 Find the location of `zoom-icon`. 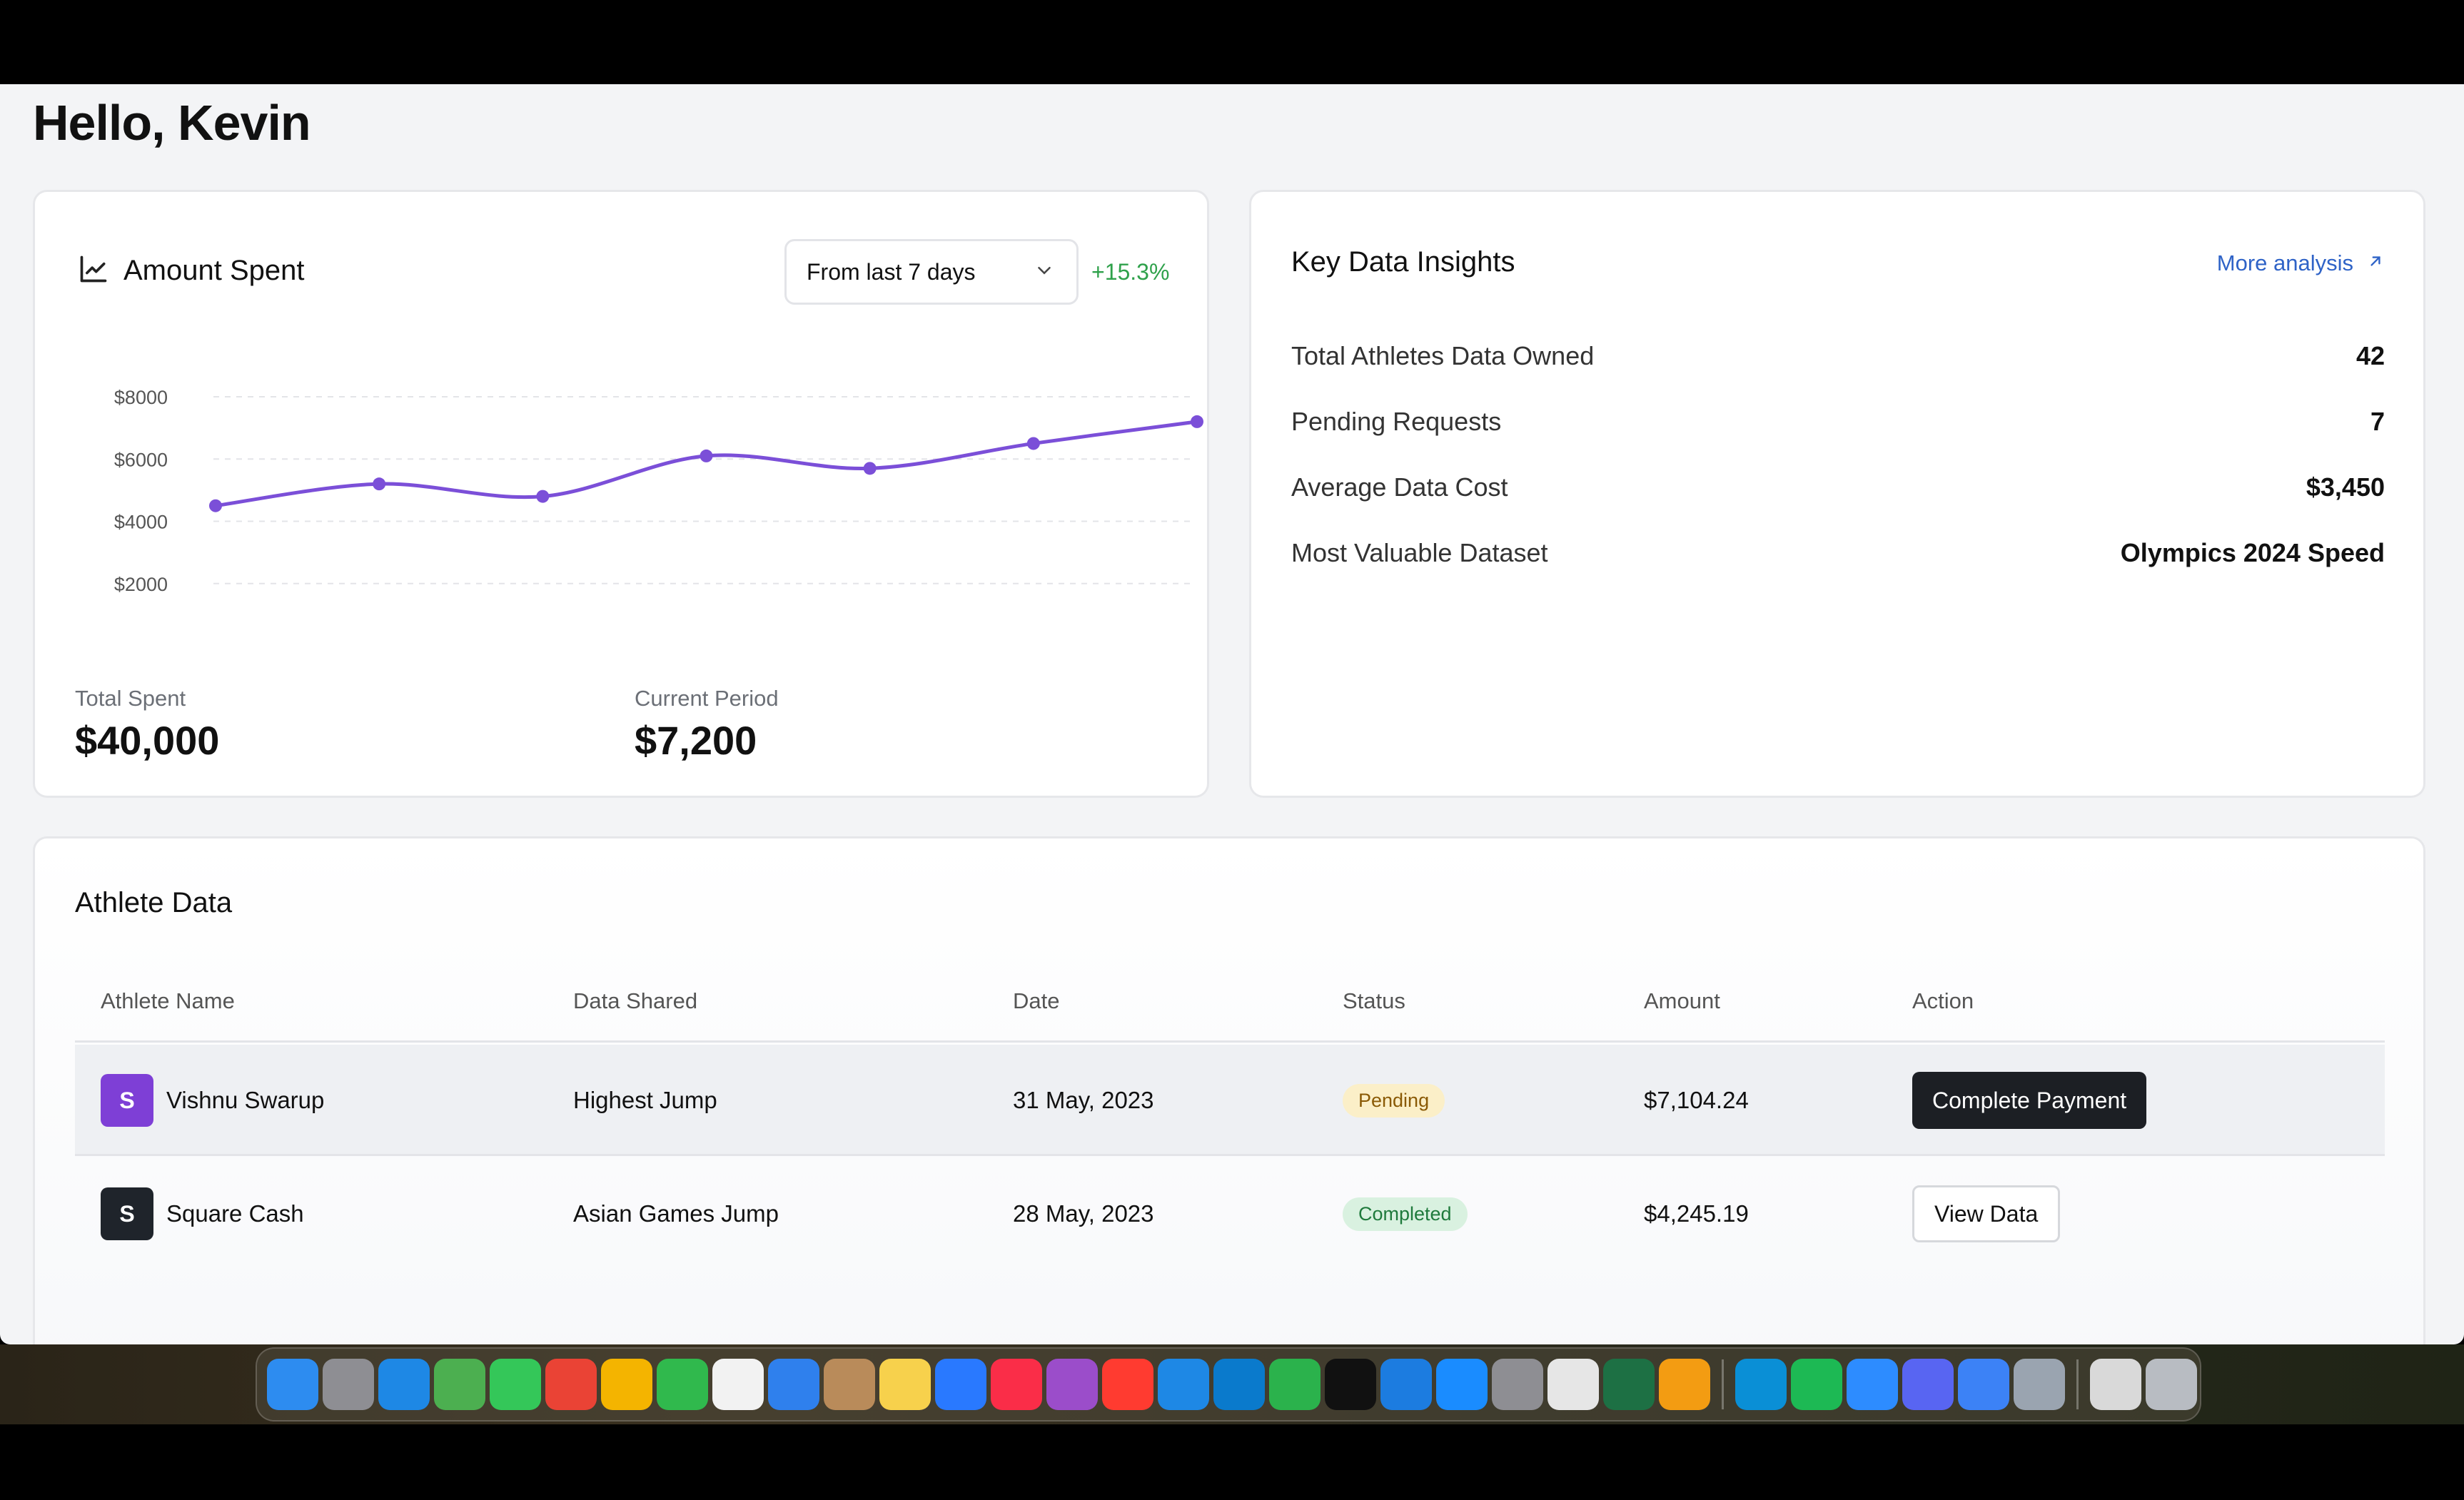

zoom-icon is located at coordinates (1872, 1384).